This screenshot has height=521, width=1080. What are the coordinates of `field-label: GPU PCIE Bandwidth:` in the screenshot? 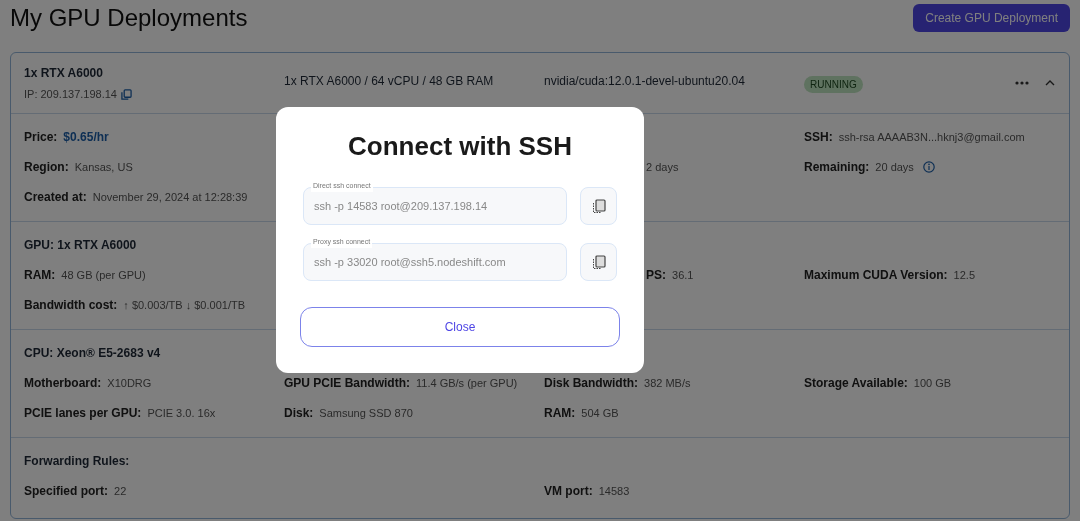 It's located at (347, 383).